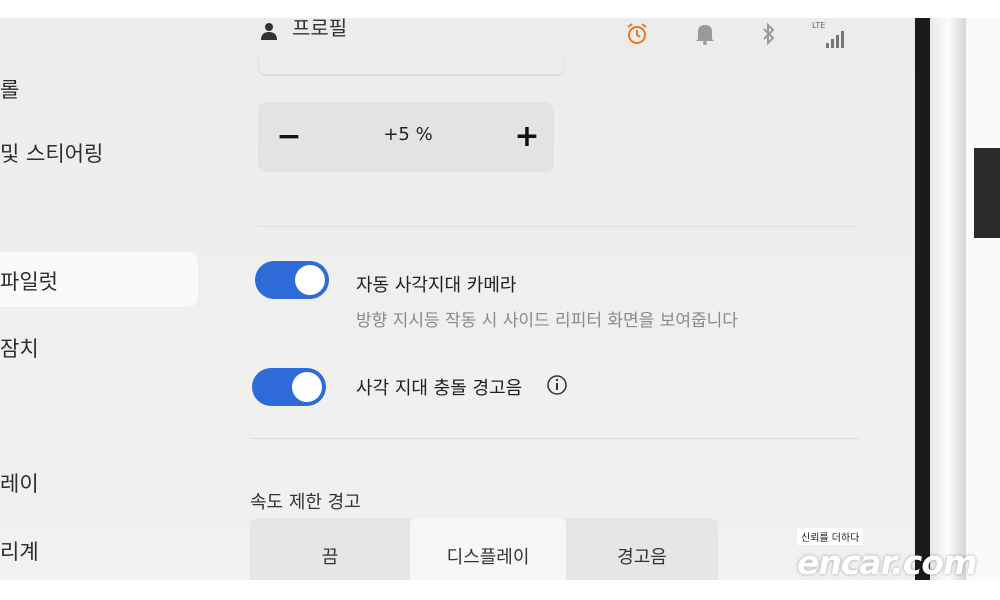  I want to click on auto-blindspot-camera-title: 자동 사각지대 카메라, so click(436, 285).